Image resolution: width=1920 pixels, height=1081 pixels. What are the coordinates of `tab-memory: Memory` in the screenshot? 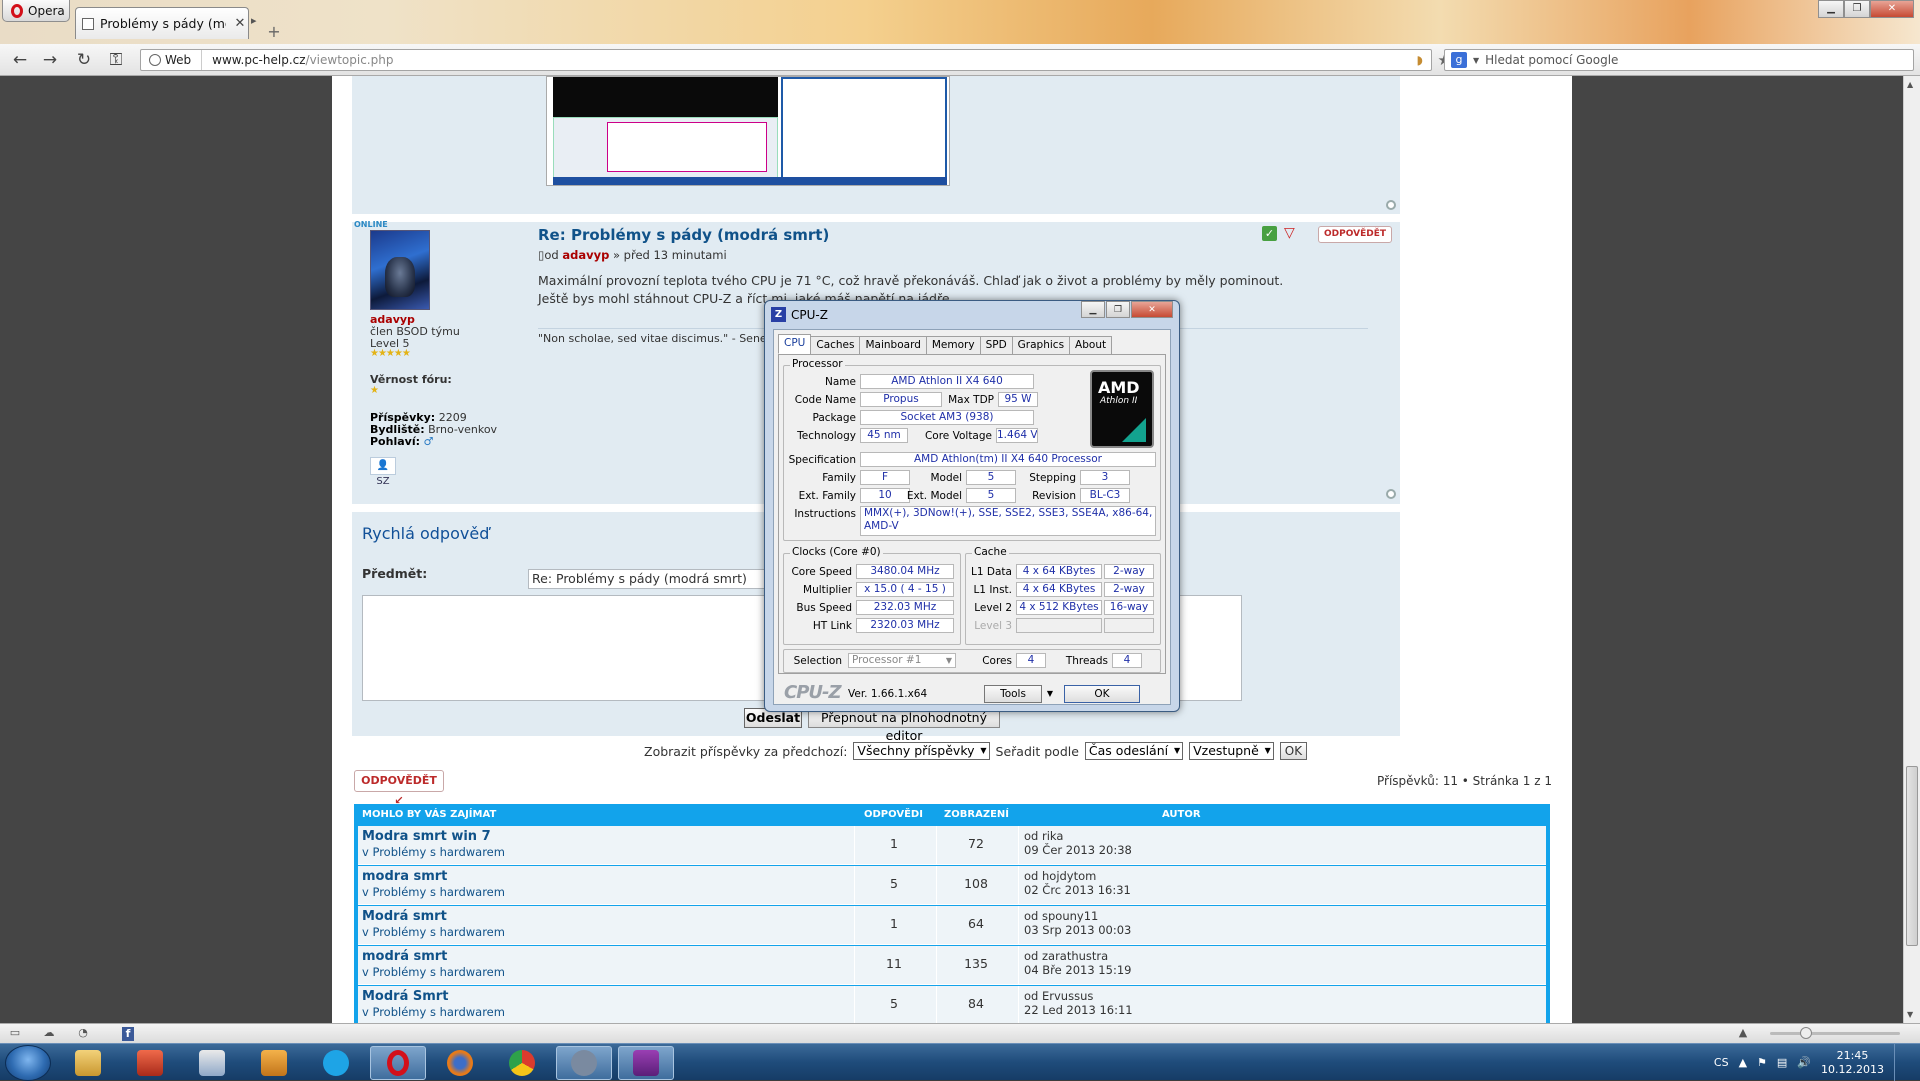 It's located at (953, 345).